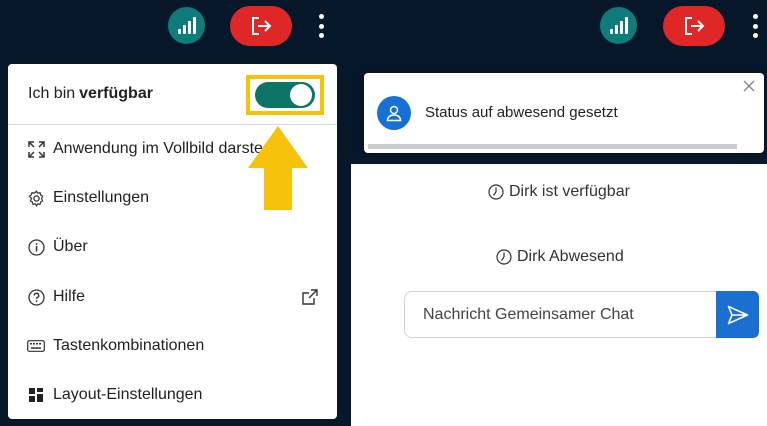  Describe the element at coordinates (36, 247) in the screenshot. I see `info-icon` at that location.